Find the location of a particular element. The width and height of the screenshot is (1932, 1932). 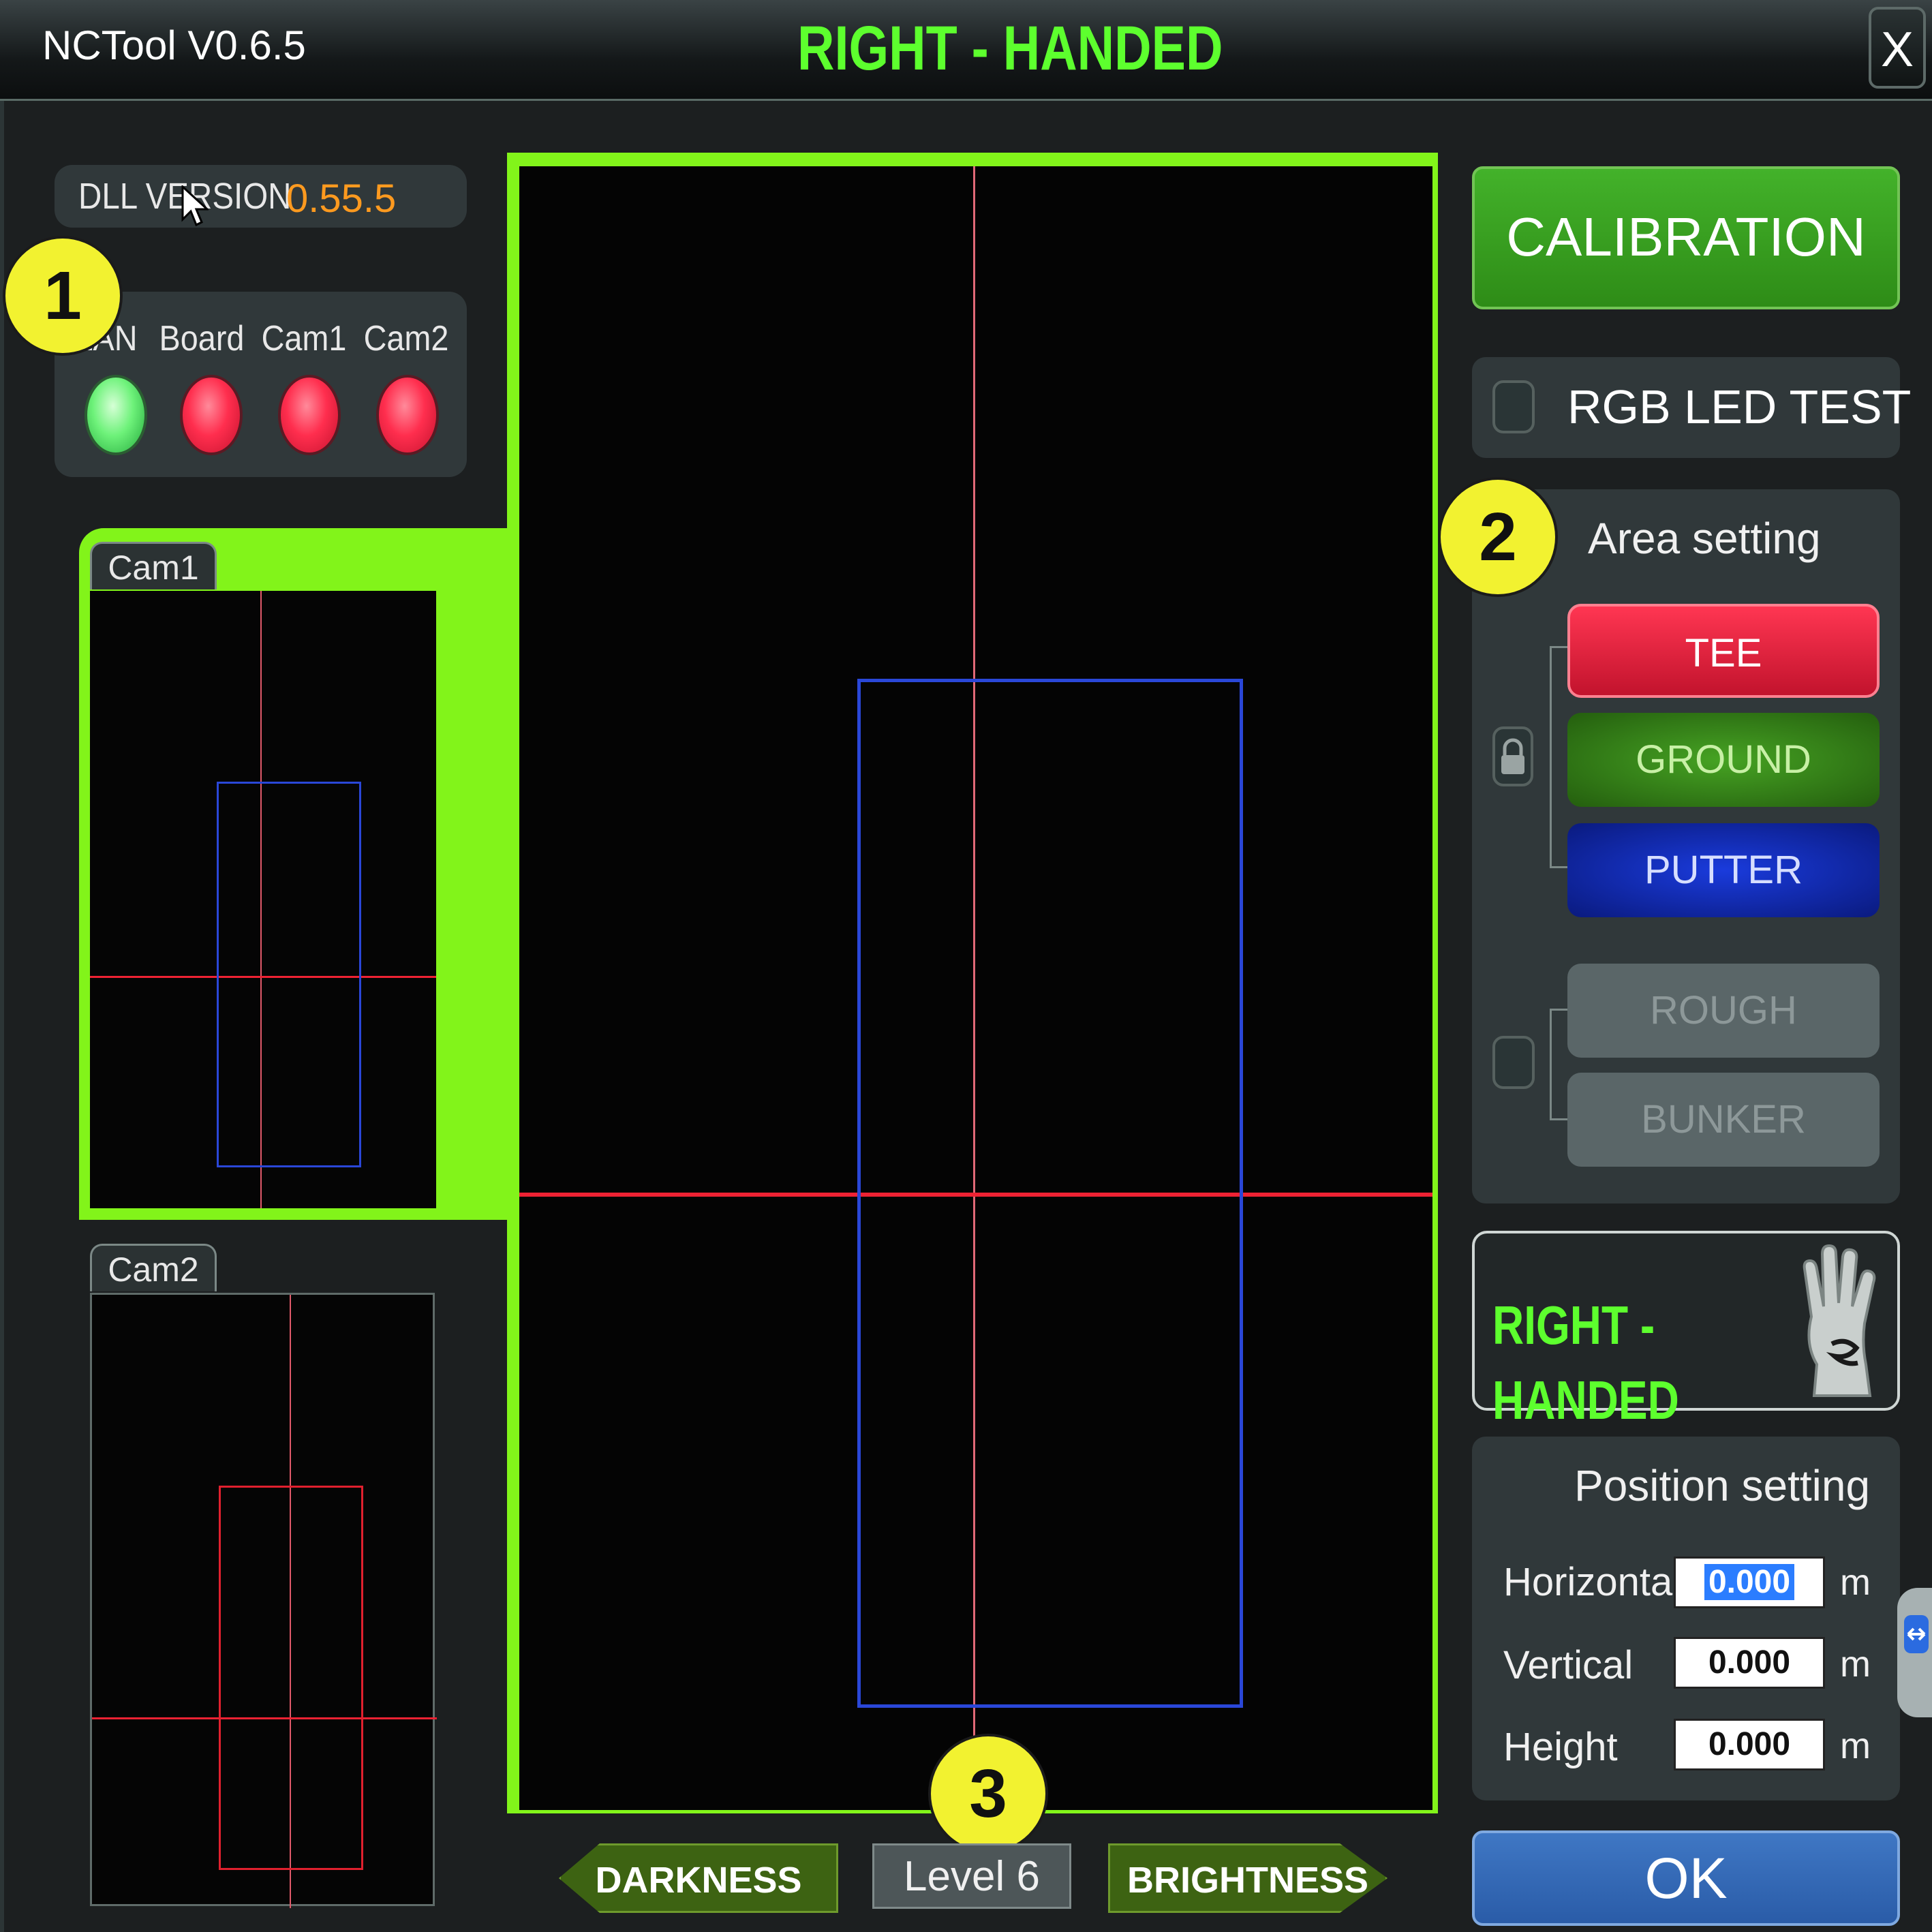

brightness-level: Level 6 is located at coordinates (972, 1876).